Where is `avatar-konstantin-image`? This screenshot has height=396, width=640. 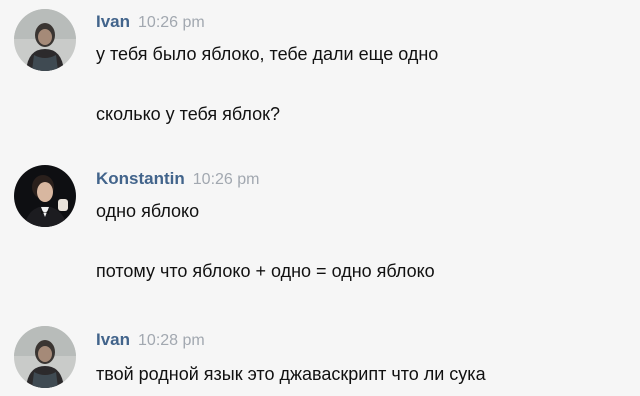
avatar-konstantin-image is located at coordinates (45, 196).